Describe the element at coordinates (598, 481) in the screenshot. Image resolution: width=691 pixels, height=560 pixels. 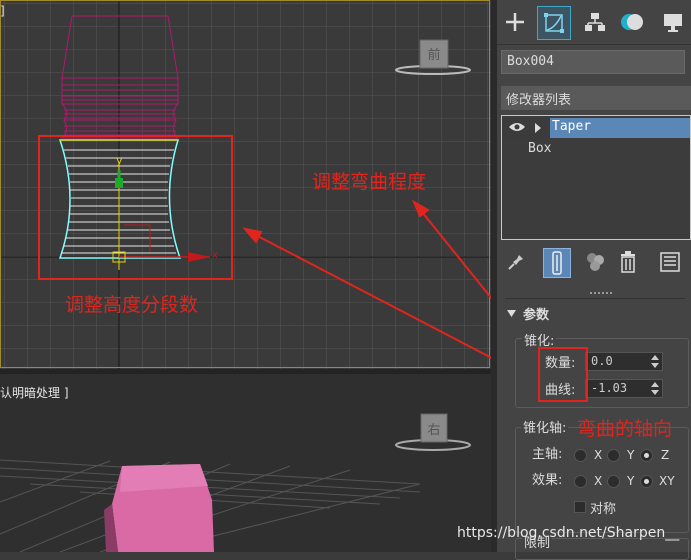
I see `effect-x-label: X` at that location.